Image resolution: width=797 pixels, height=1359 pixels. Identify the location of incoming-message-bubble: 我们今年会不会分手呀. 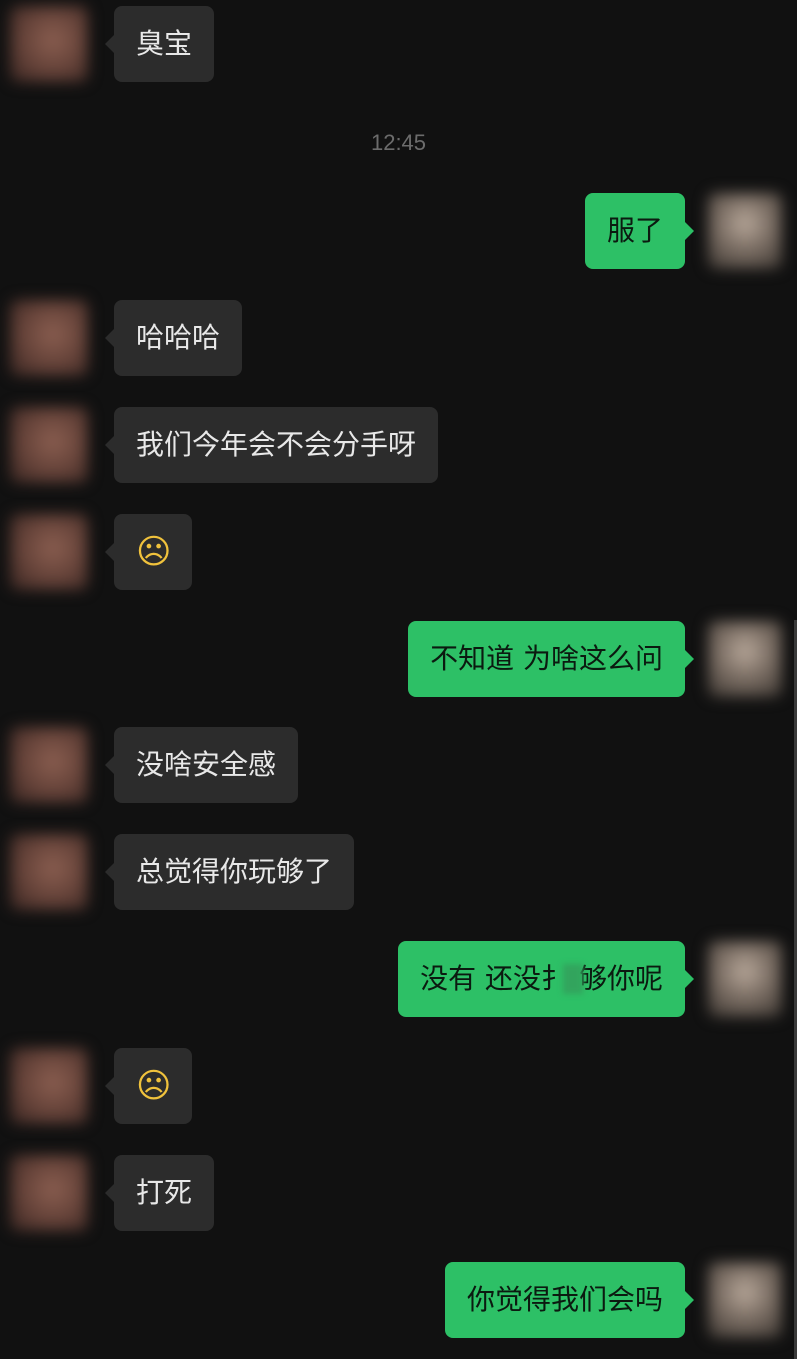
(271, 445).